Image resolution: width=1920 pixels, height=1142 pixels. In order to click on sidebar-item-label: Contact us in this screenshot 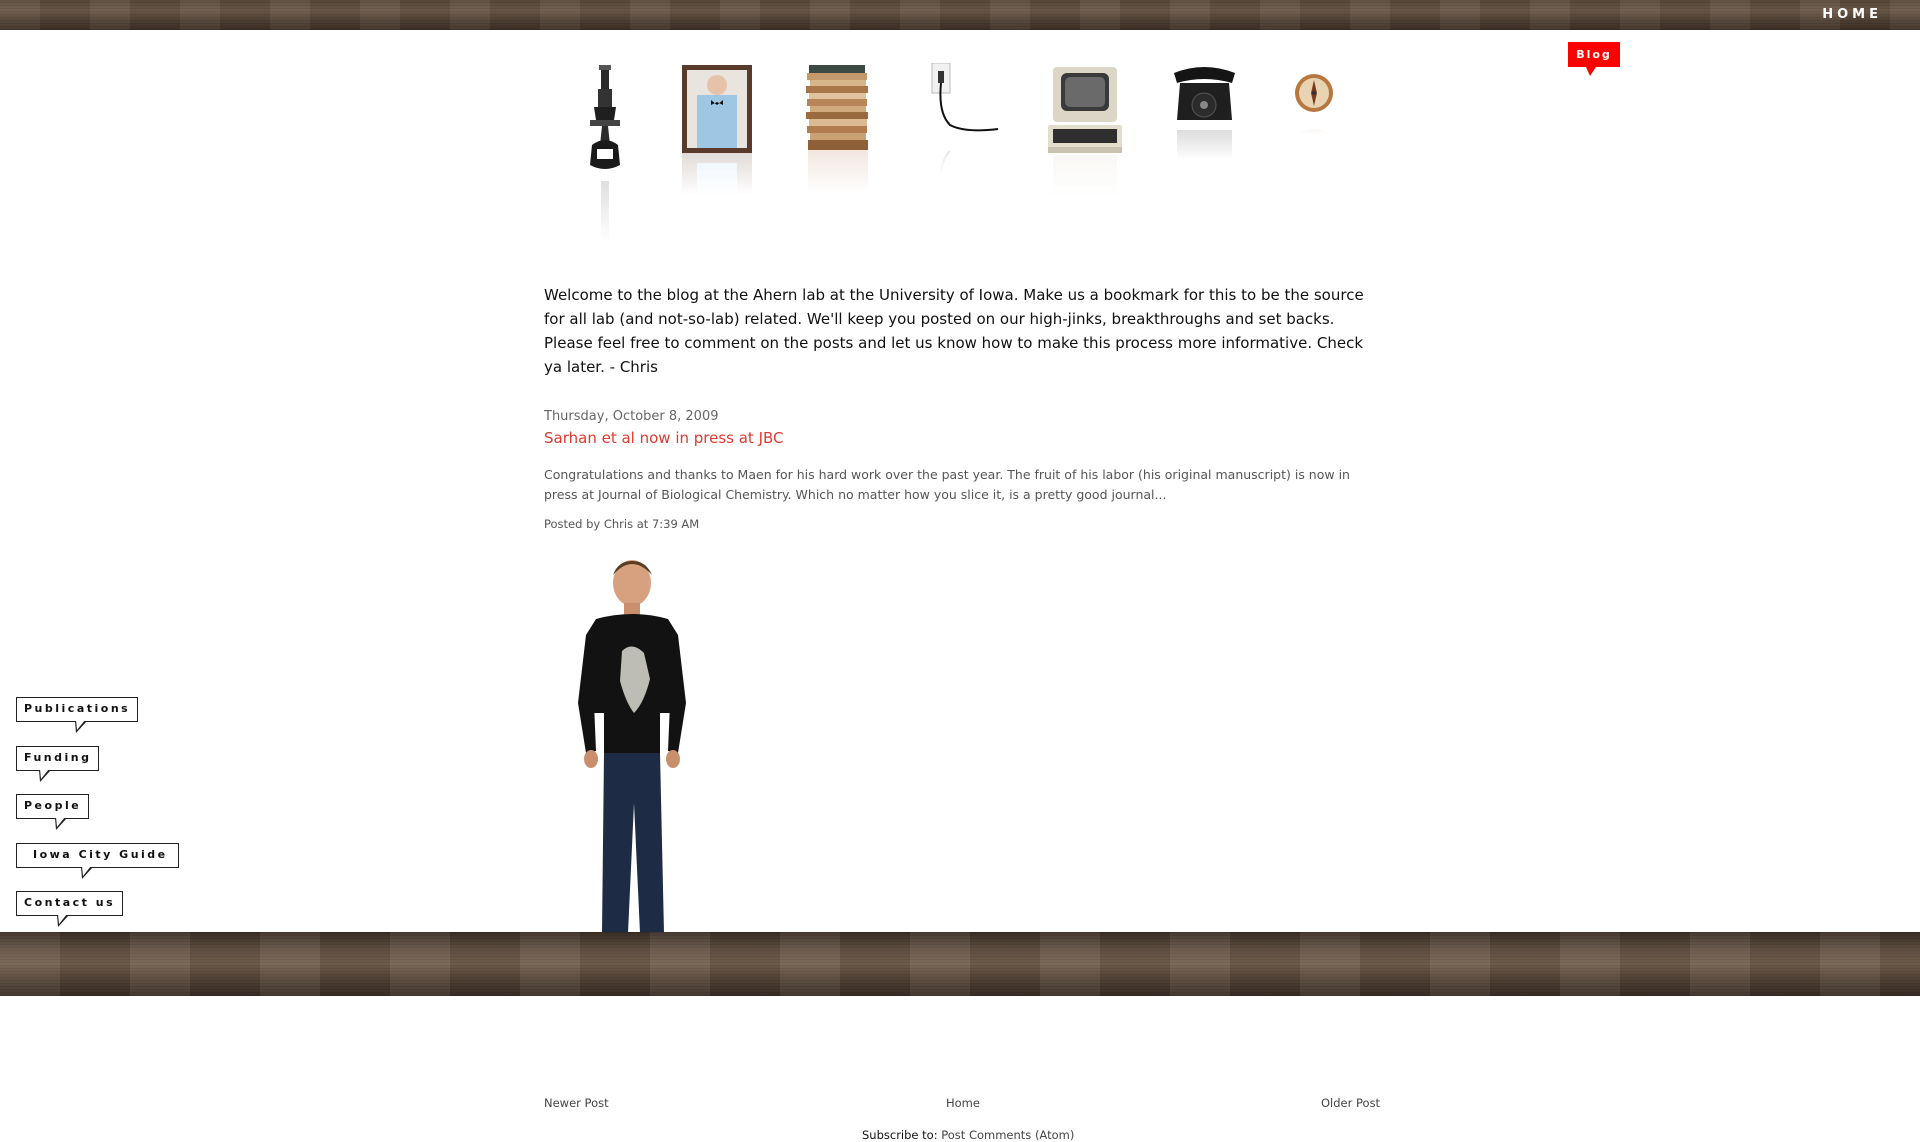, I will do `click(70, 902)`.